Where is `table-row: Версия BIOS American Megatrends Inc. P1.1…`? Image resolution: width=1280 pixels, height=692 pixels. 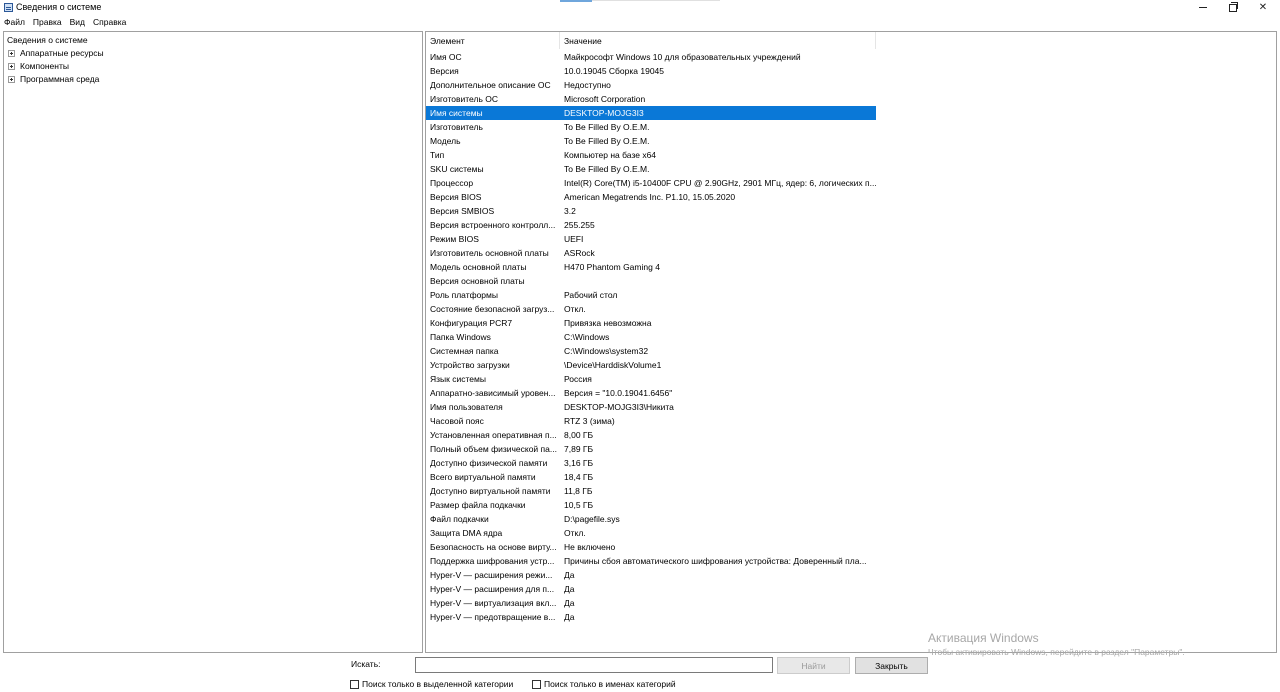 table-row: Версия BIOS American Megatrends Inc. P1.1… is located at coordinates (651, 197).